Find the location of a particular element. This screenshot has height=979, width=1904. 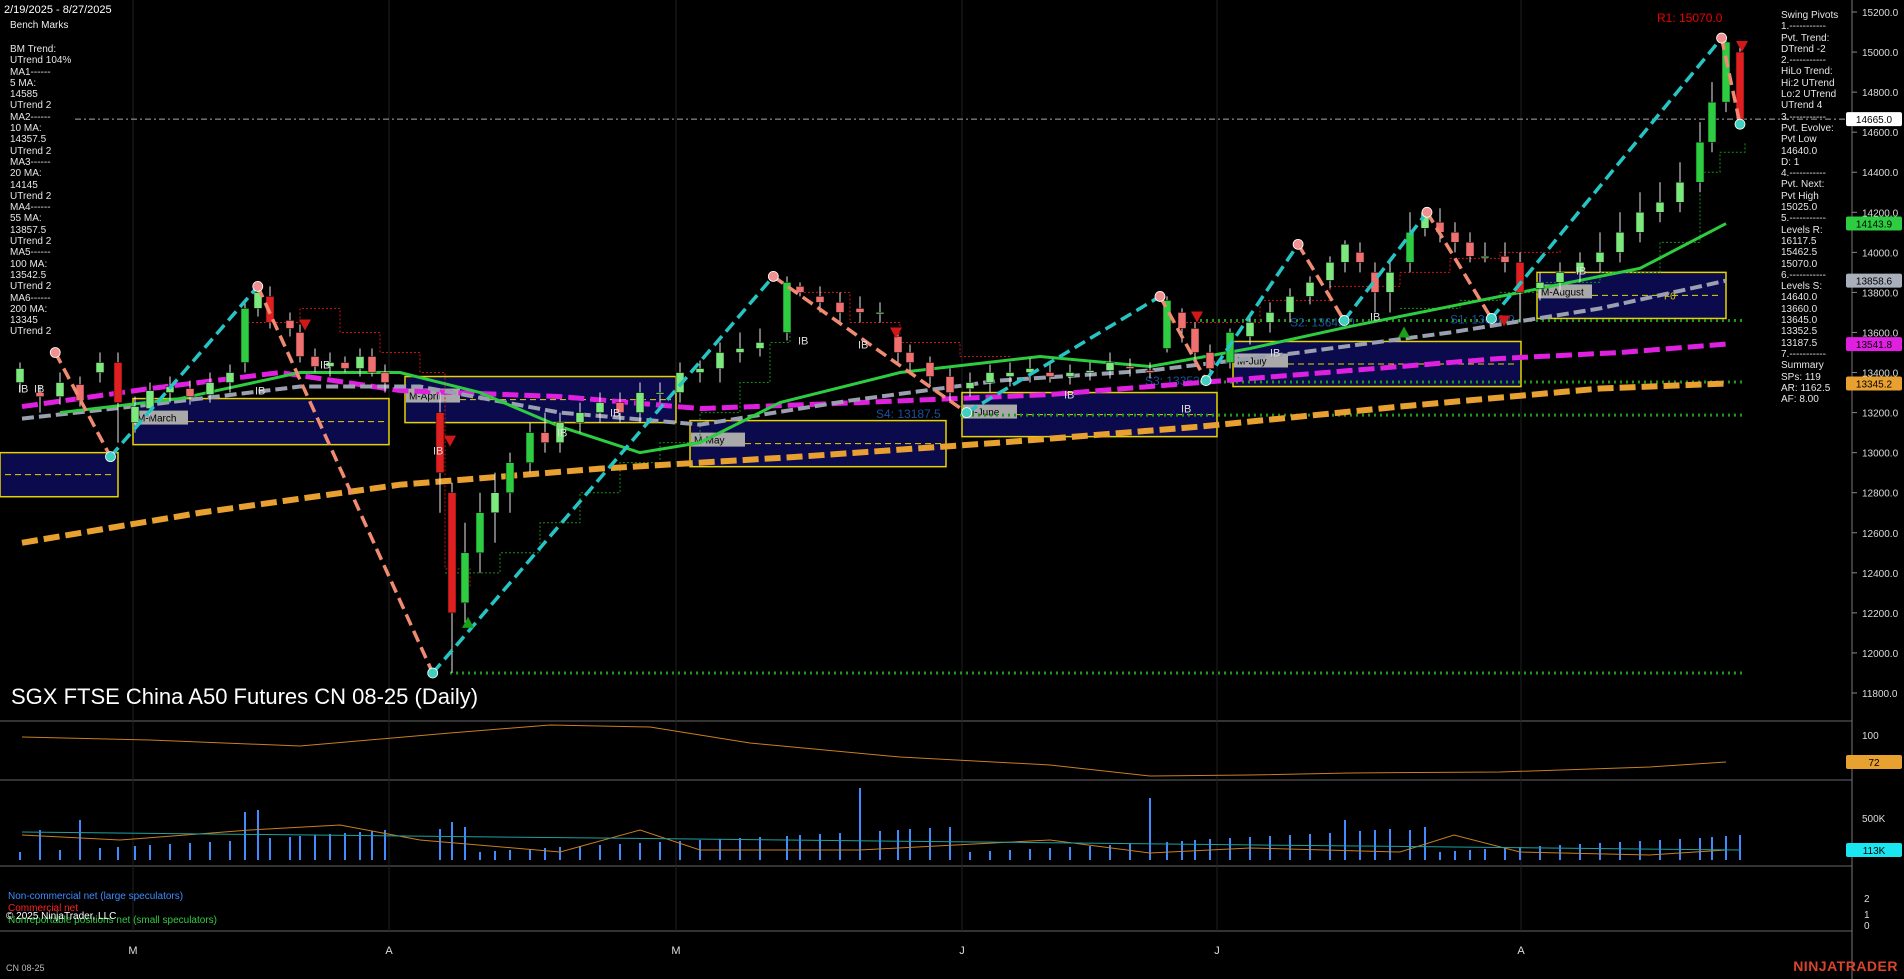

price-tag-label: 13858.6 is located at coordinates (1874, 282).